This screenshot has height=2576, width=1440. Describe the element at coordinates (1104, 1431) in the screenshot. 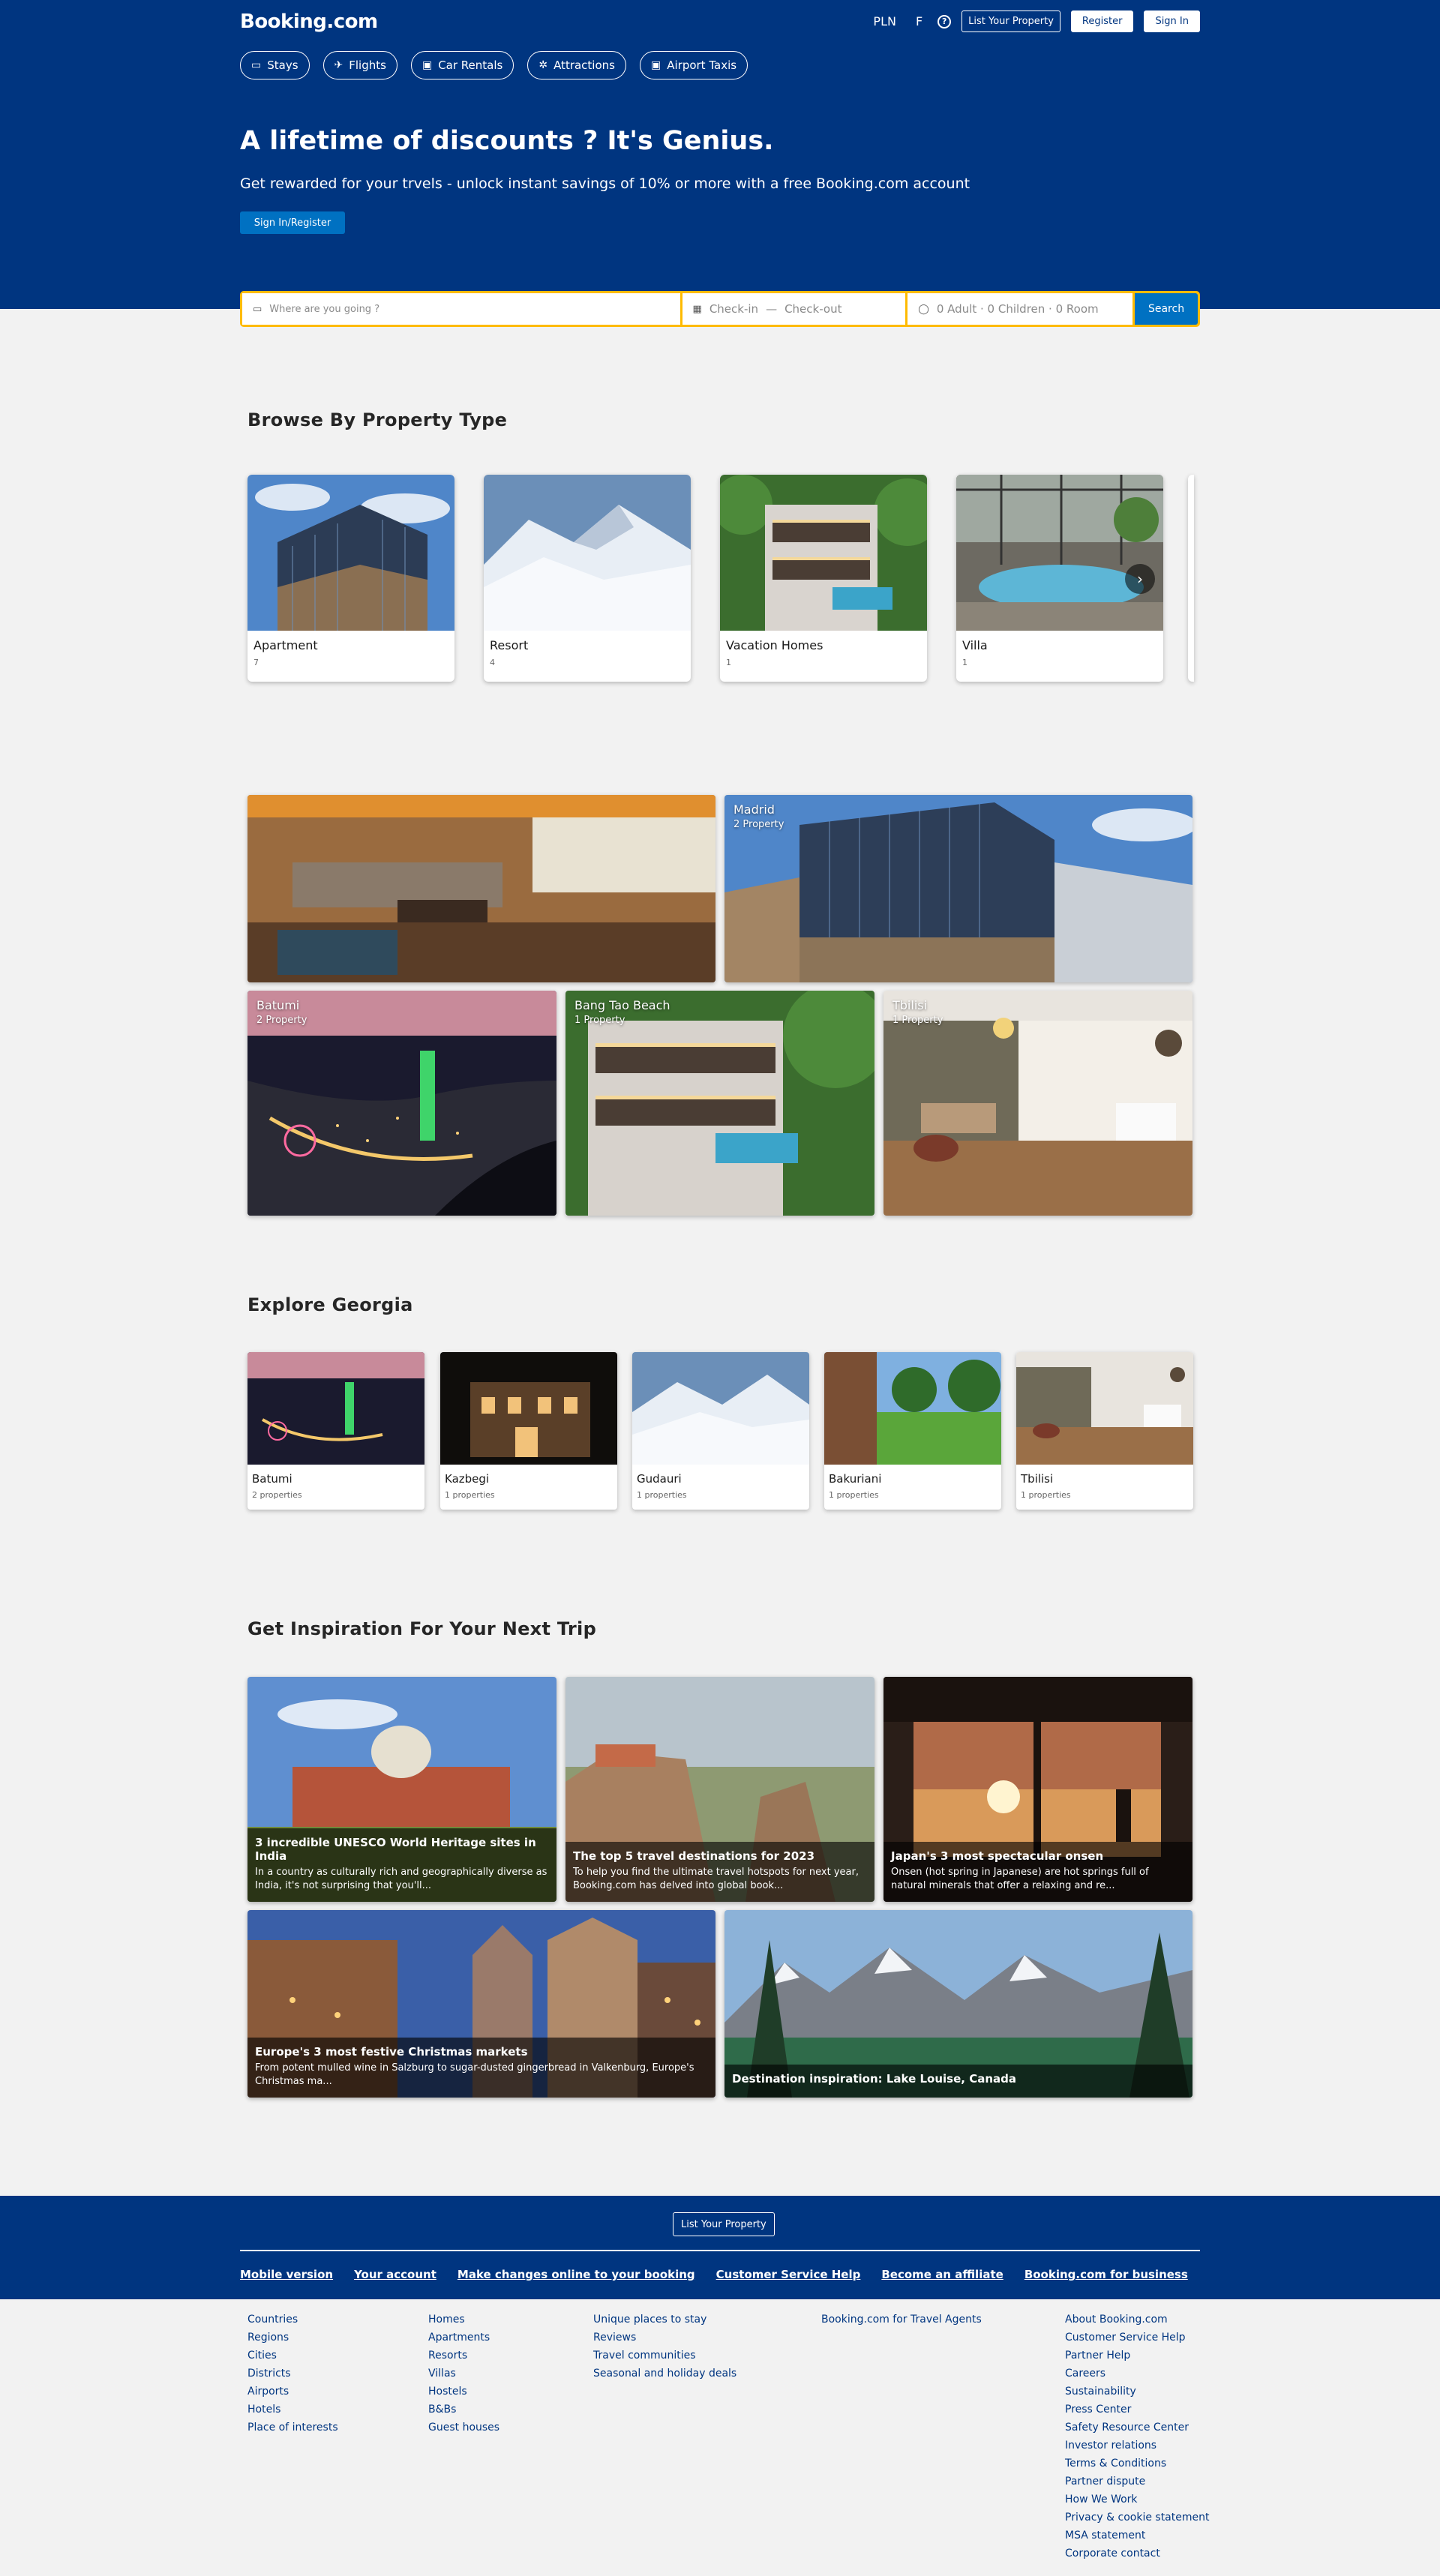

I see `georgia-card: Tbilisi 1 properties` at that location.